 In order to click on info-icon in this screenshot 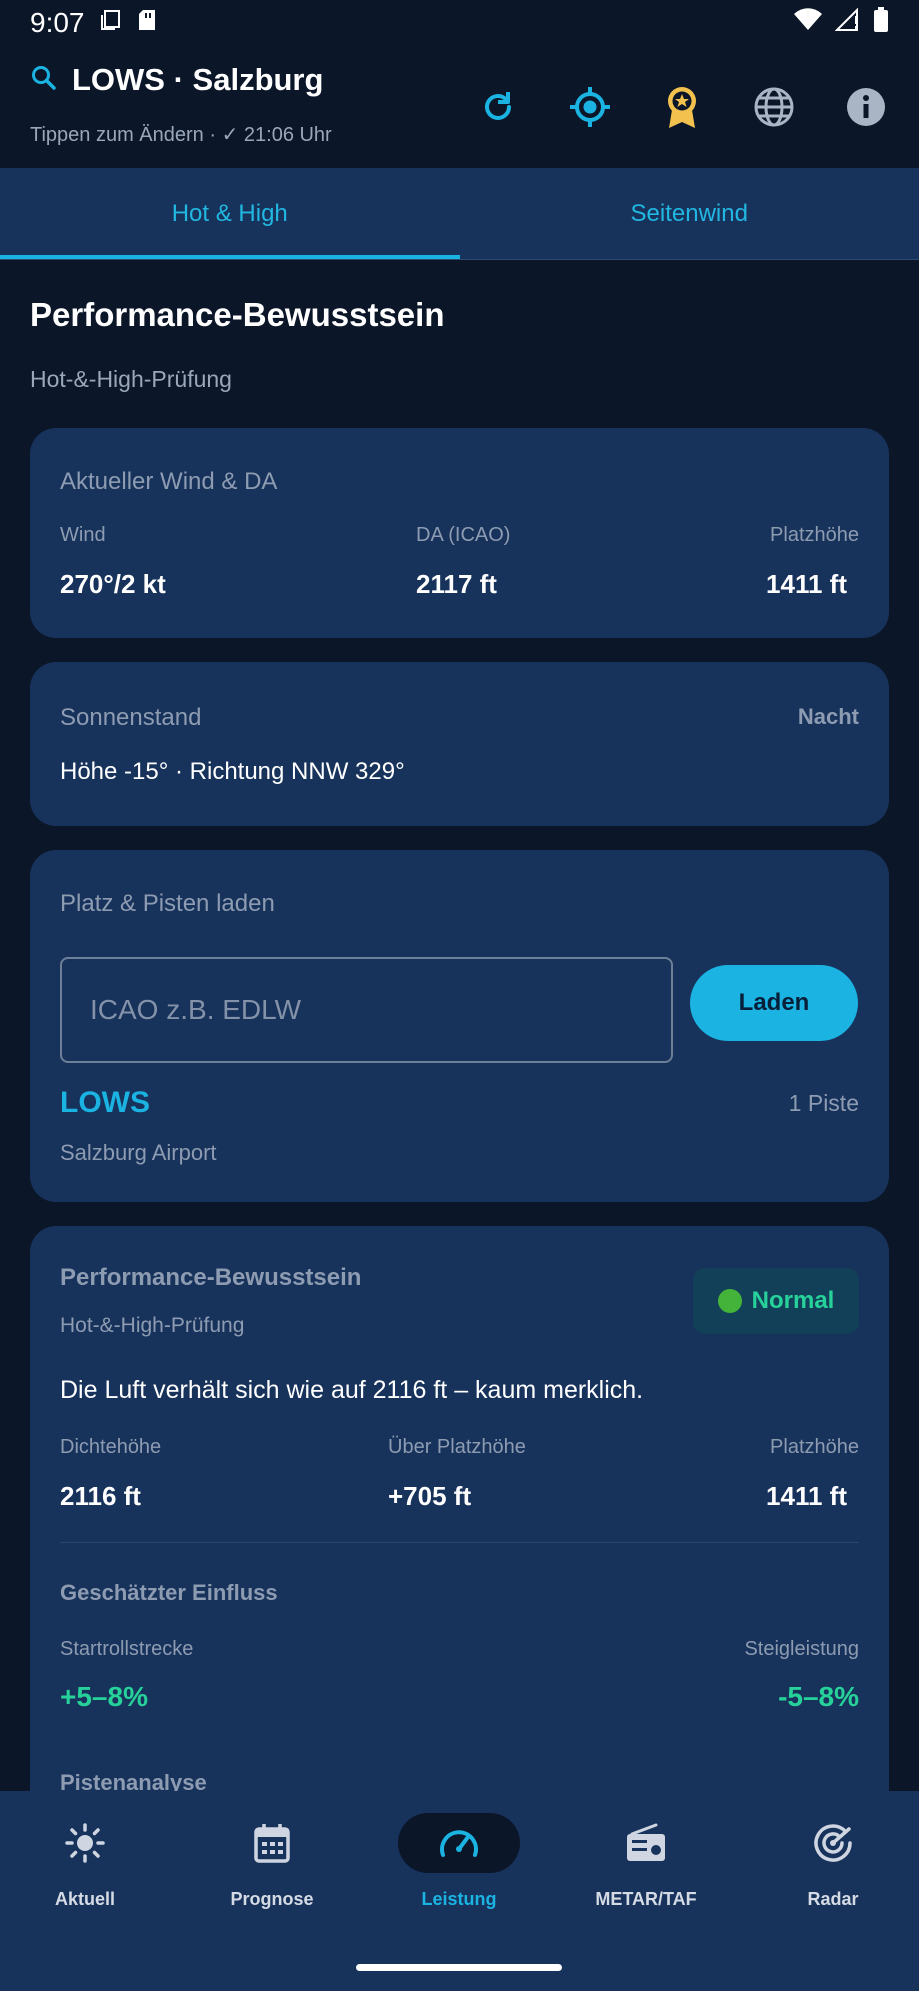, I will do `click(866, 107)`.